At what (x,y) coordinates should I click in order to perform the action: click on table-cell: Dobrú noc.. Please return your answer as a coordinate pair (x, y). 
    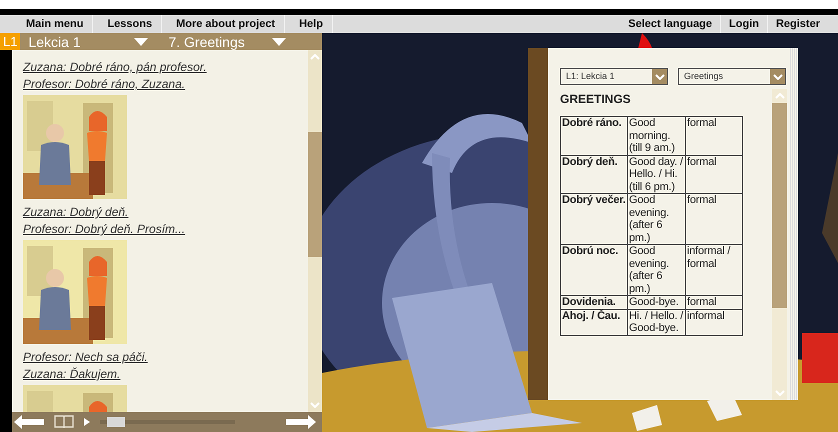
    Looking at the image, I should click on (594, 270).